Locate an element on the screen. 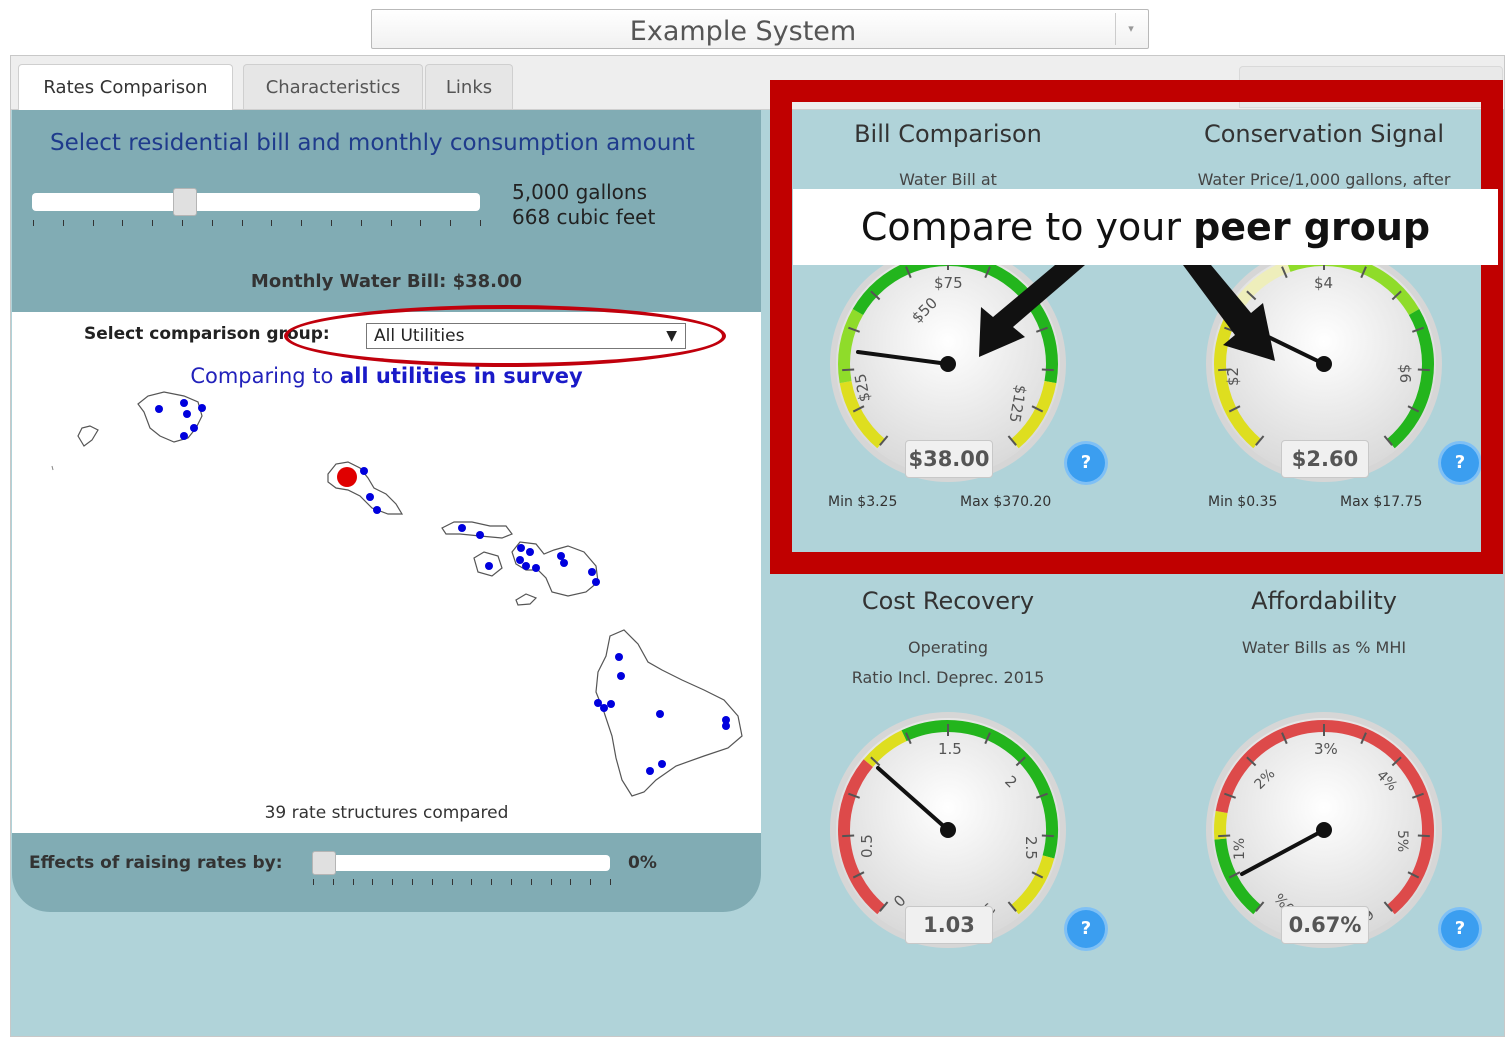 Image resolution: width=1505 pixels, height=1037 pixels. effects-value: 0% is located at coordinates (642, 863).